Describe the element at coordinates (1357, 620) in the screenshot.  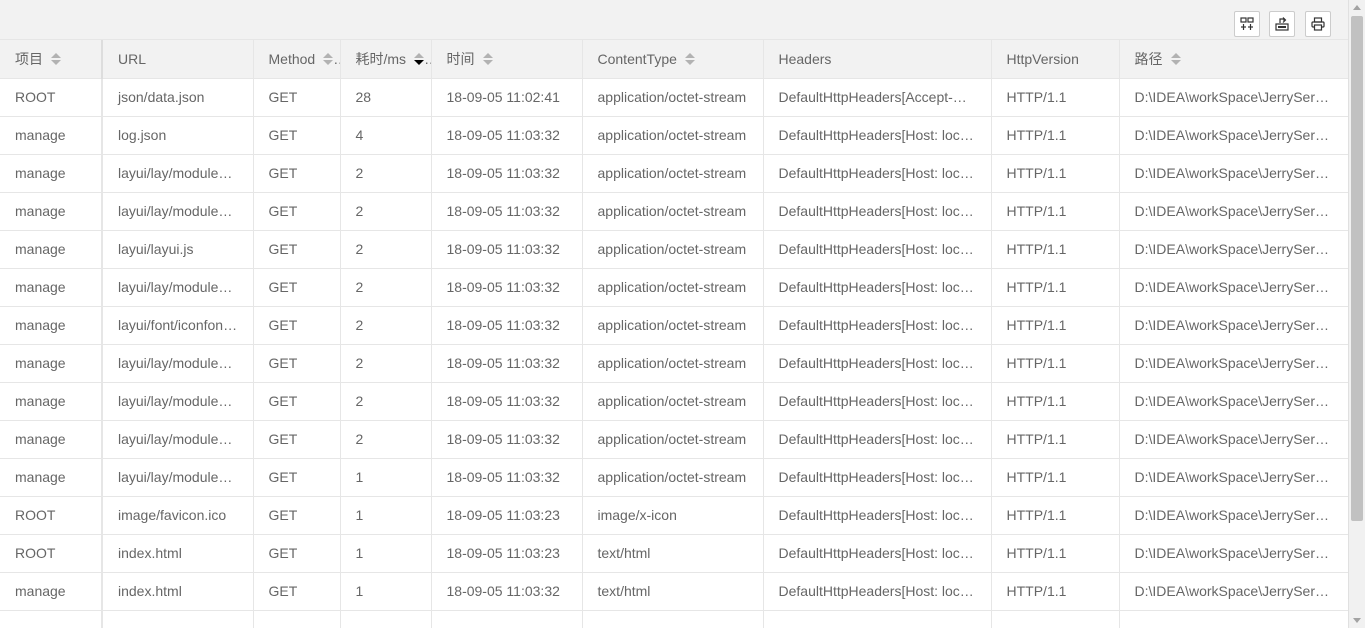
I see `scroll-down-icon` at that location.